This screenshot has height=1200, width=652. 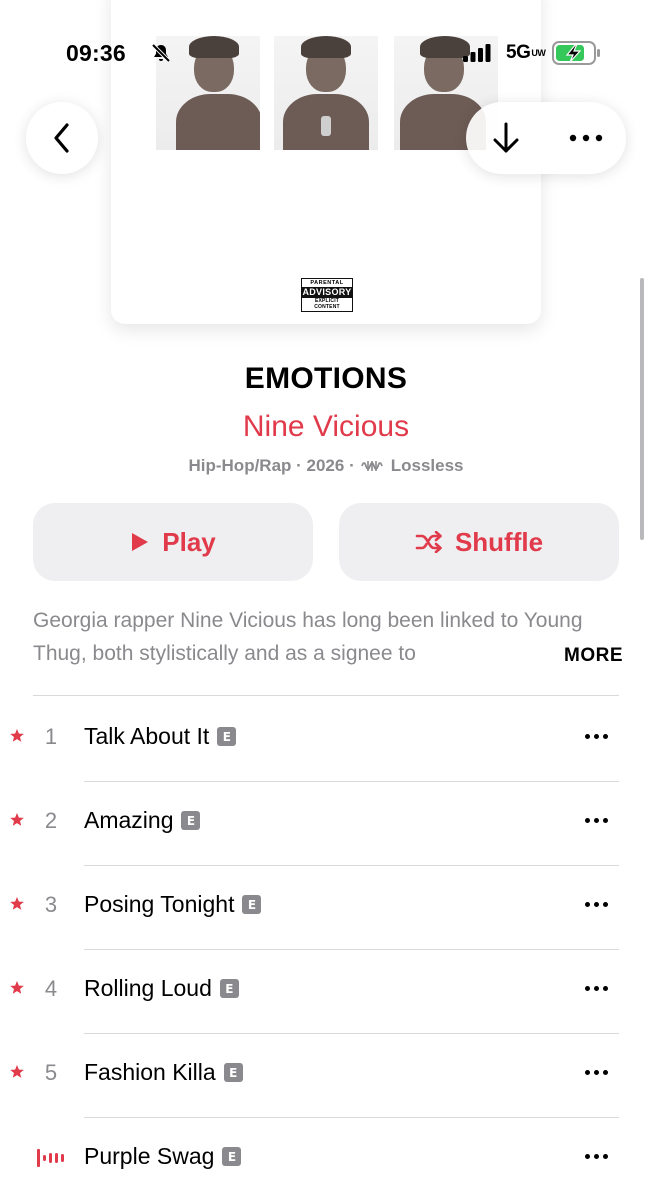 I want to click on track-title: Posing Tonight, so click(x=159, y=904).